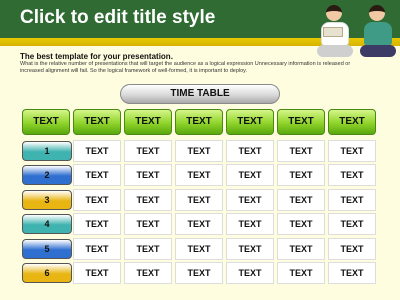 The image size is (400, 300). Describe the element at coordinates (47, 248) in the screenshot. I see `row-number-cell: 5` at that location.